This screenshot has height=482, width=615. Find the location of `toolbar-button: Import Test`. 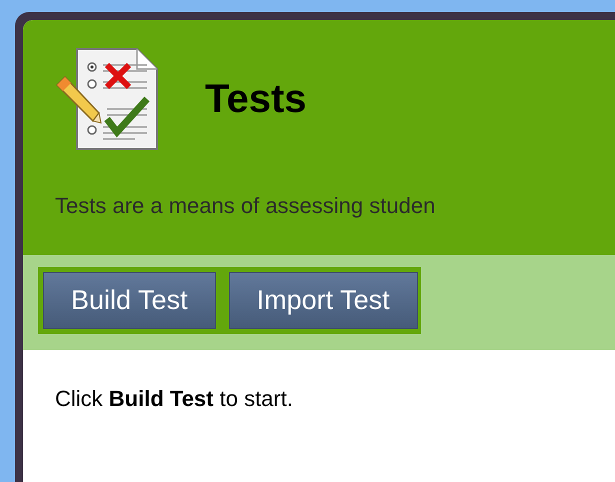

toolbar-button: Import Test is located at coordinates (323, 300).